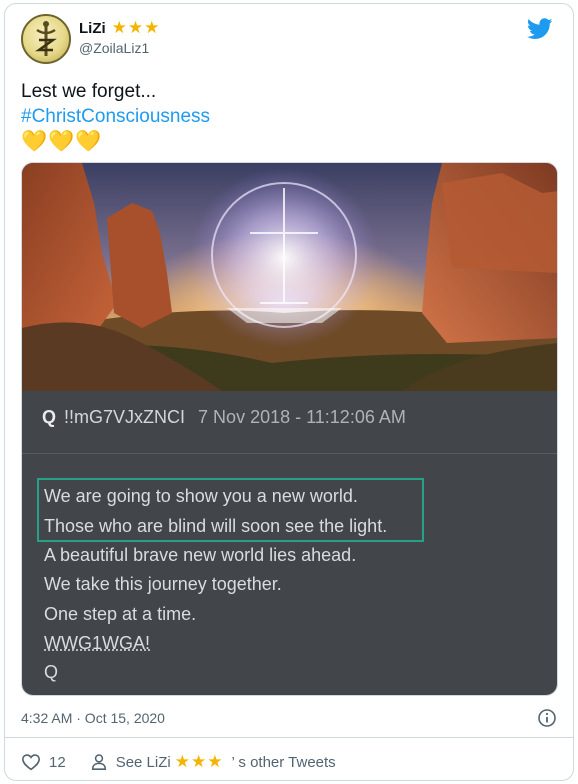 The height and width of the screenshot is (784, 578). I want to click on q-post-date: 7 Nov 2018 - 11:12:06 AM, so click(302, 417).